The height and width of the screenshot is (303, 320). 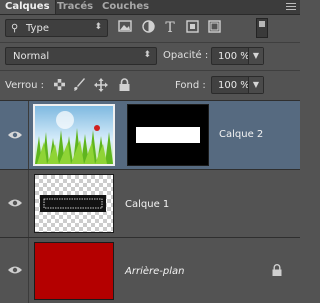 I want to click on tab-bar: Calques Tracés Couches, so click(x=150, y=7).